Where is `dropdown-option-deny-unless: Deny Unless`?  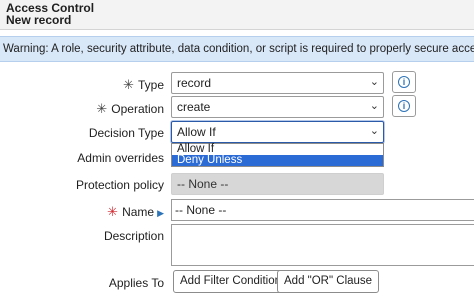 dropdown-option-deny-unless: Deny Unless is located at coordinates (277, 160).